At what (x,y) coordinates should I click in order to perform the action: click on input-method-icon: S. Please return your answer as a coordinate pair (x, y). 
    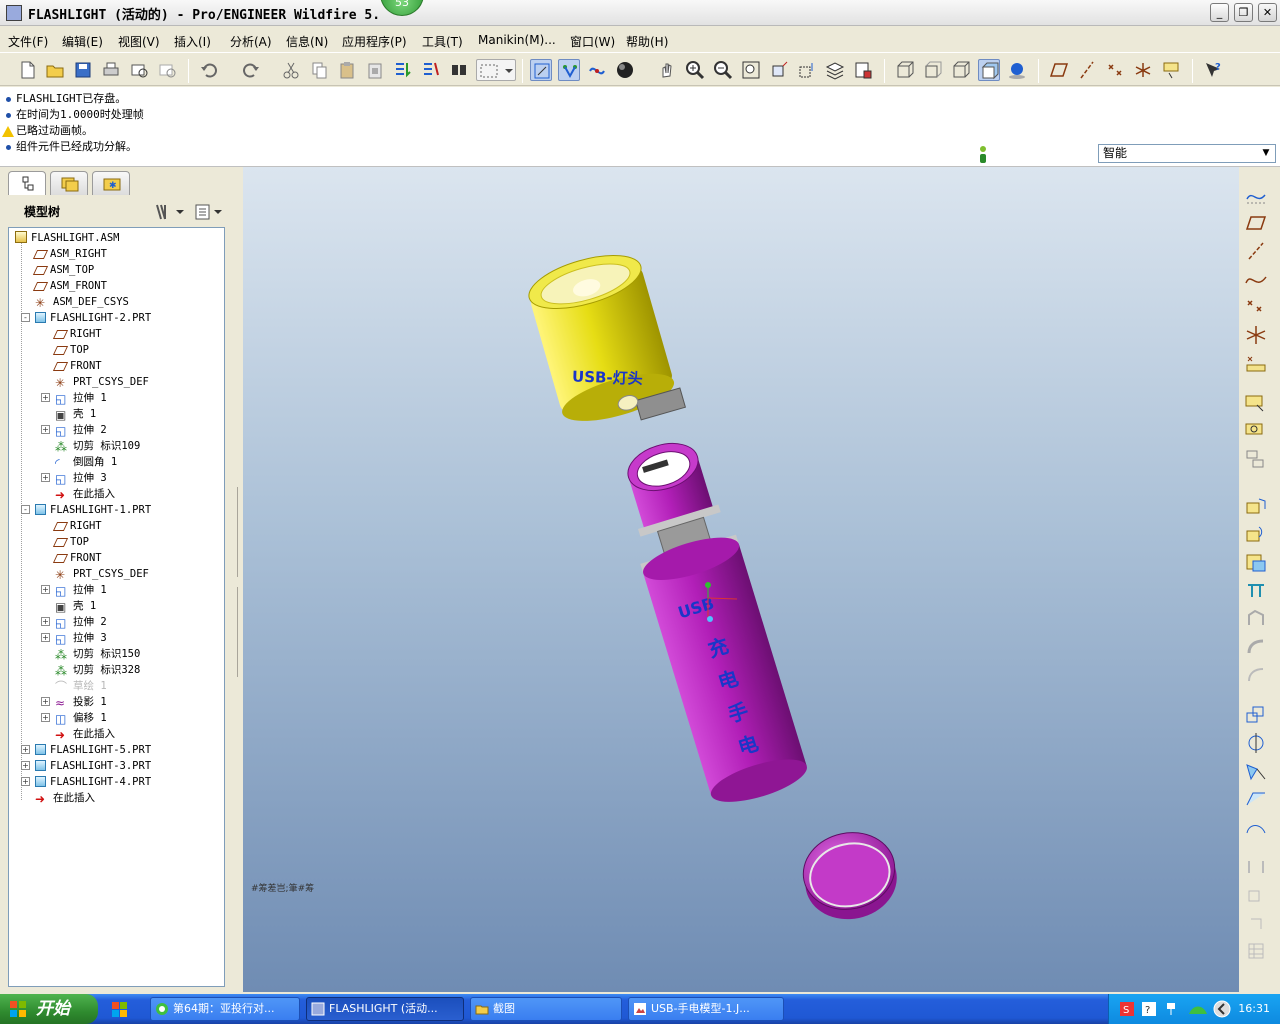
    Looking at the image, I should click on (1127, 1009).